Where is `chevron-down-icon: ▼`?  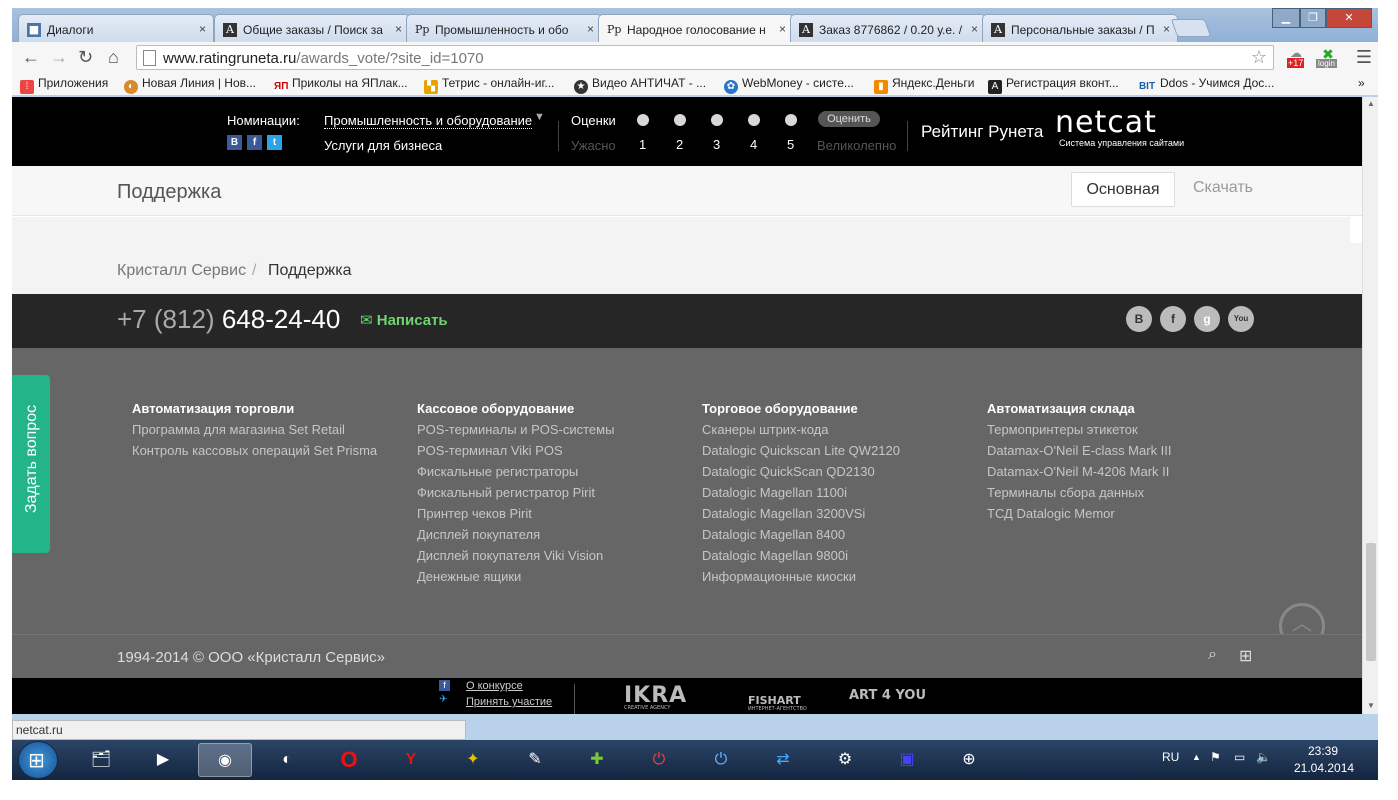 chevron-down-icon: ▼ is located at coordinates (539, 117).